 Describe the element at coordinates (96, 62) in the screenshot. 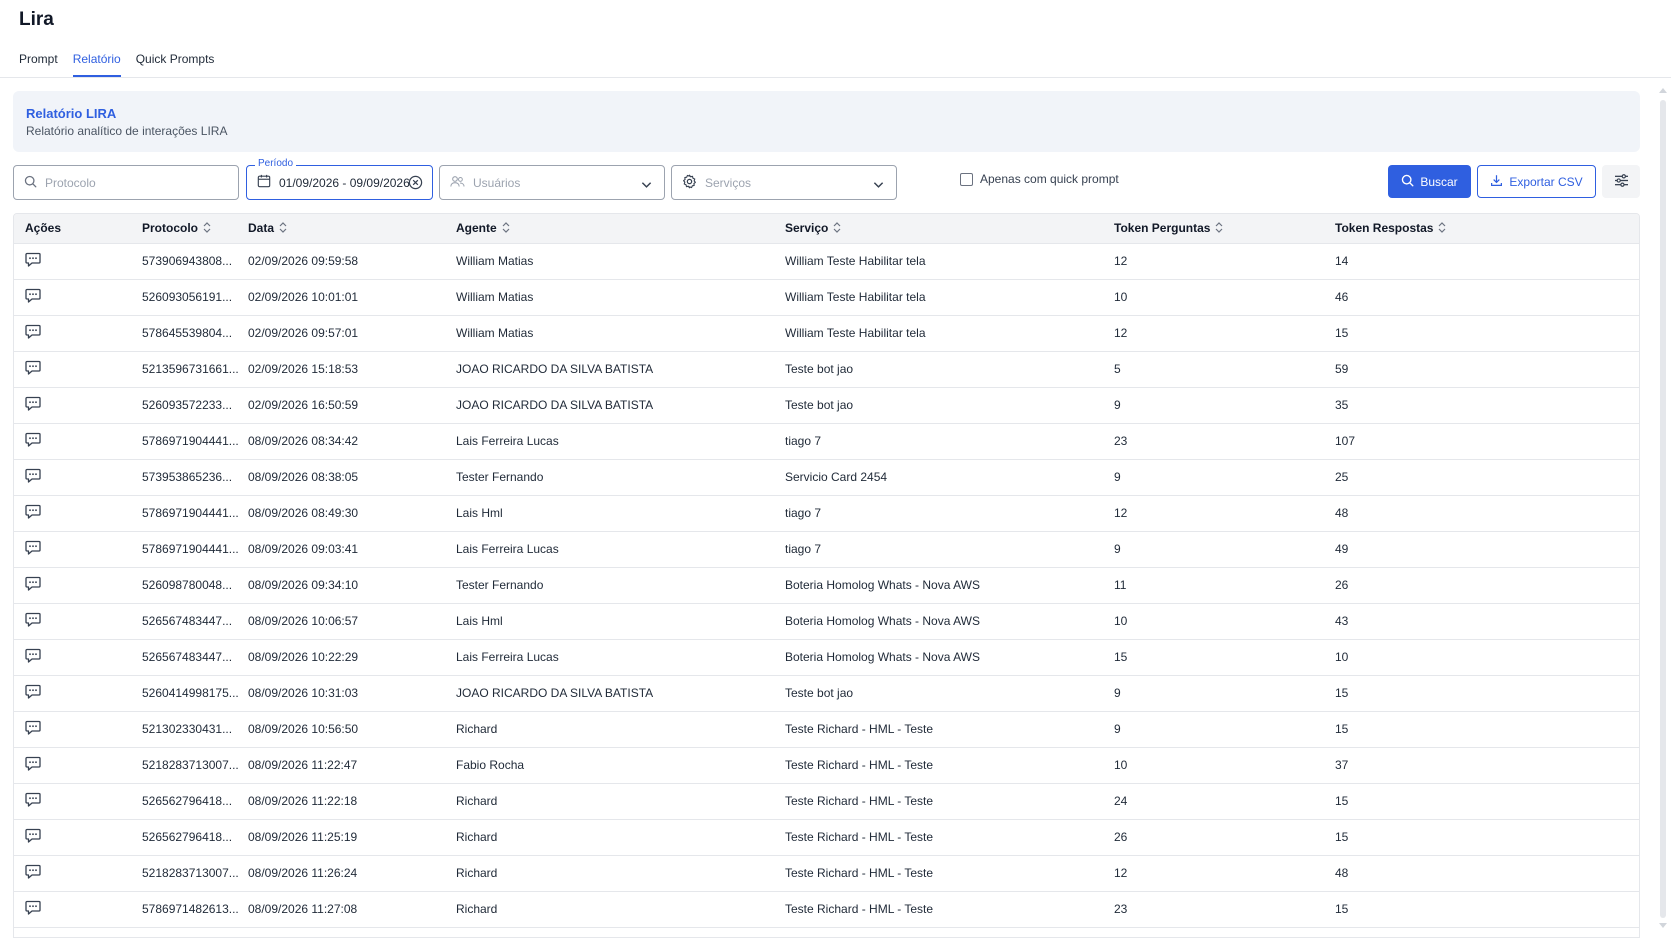

I see `tab-relatorio: Relatório` at that location.